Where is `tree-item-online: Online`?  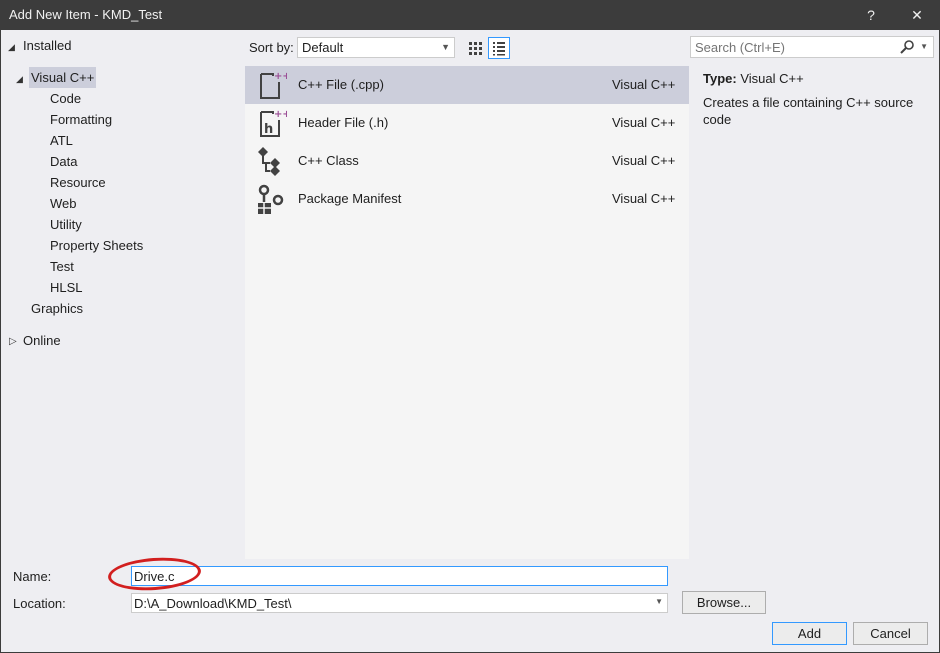 tree-item-online: Online is located at coordinates (42, 340).